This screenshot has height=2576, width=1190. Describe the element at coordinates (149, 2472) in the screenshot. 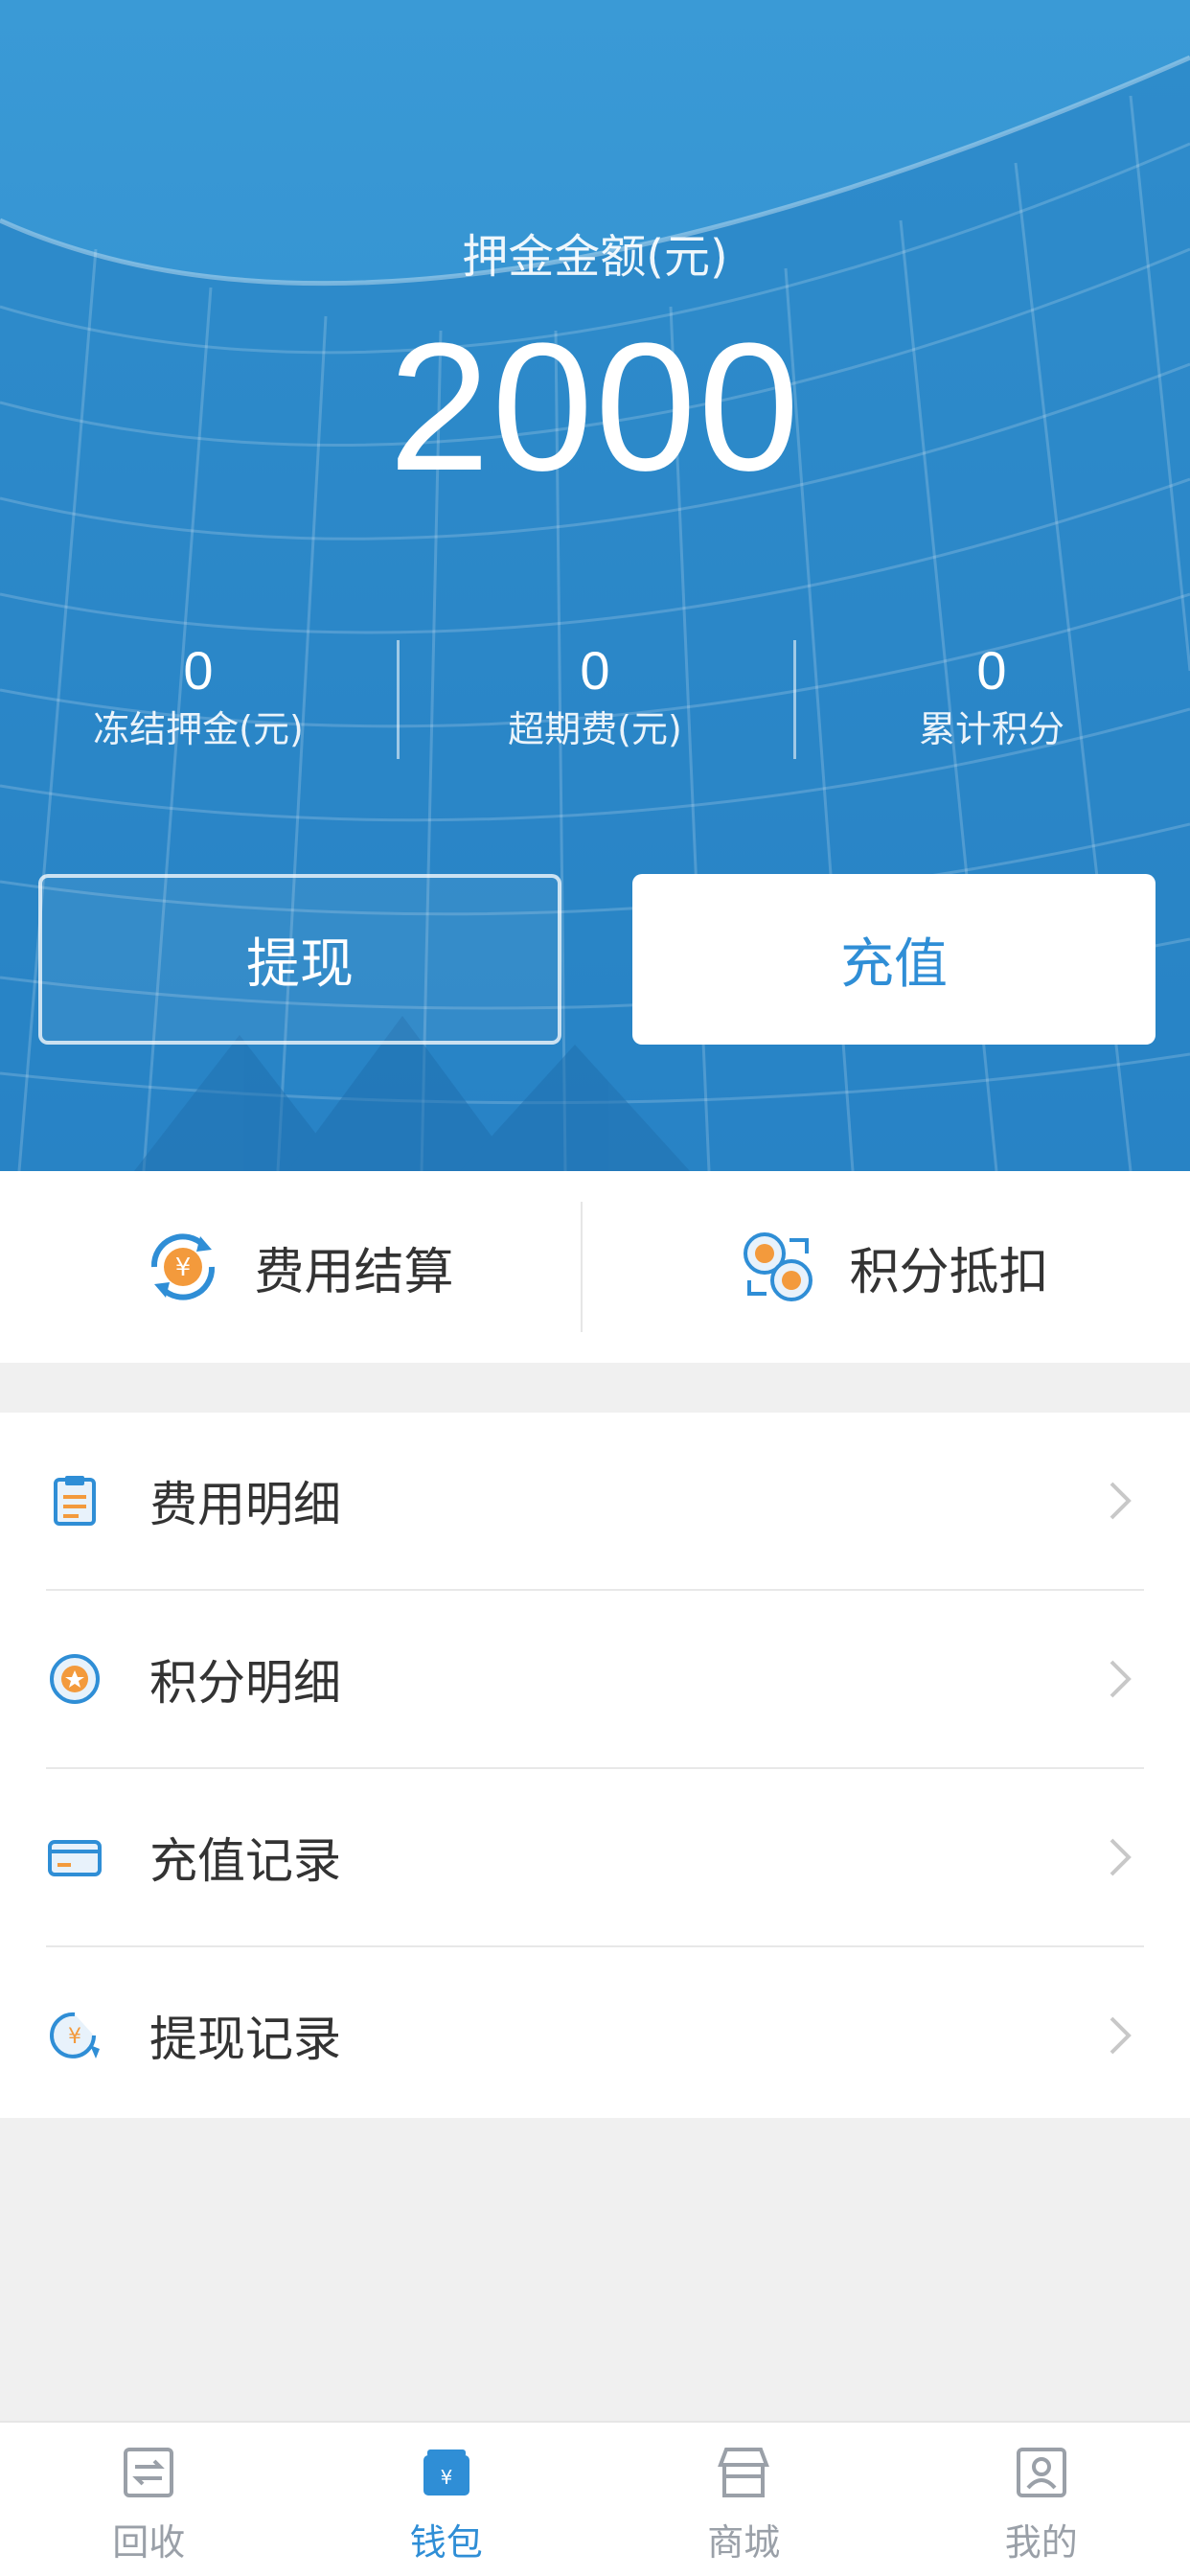

I see `recycle-swap-icon` at that location.